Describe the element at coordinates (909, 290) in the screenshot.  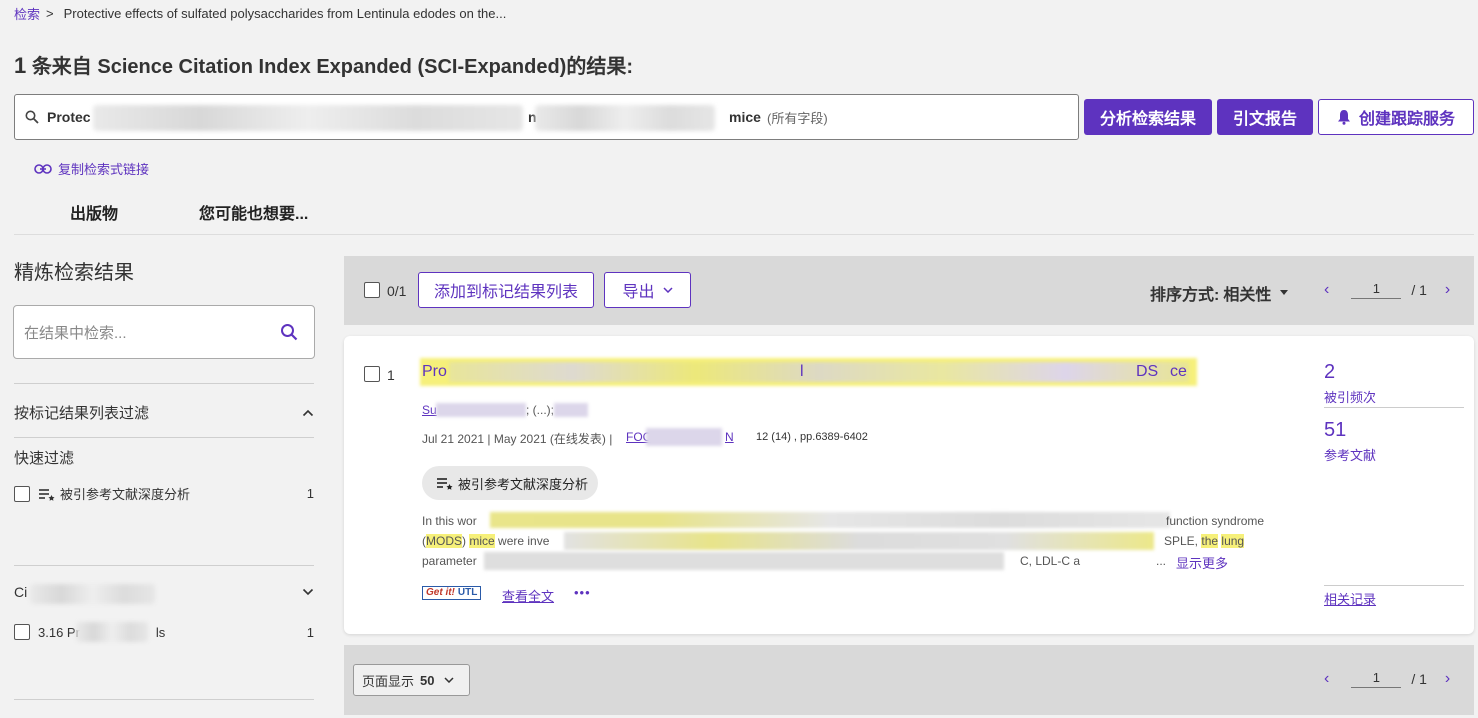
I see `results-toolbar: 0/1 添加到标记结果列表 导出 排序方式: 相关性 ‹ 1 / 1 ›` at that location.